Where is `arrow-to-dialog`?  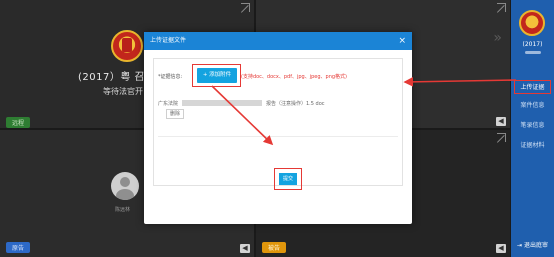 arrow-to-dialog is located at coordinates (460, 82).